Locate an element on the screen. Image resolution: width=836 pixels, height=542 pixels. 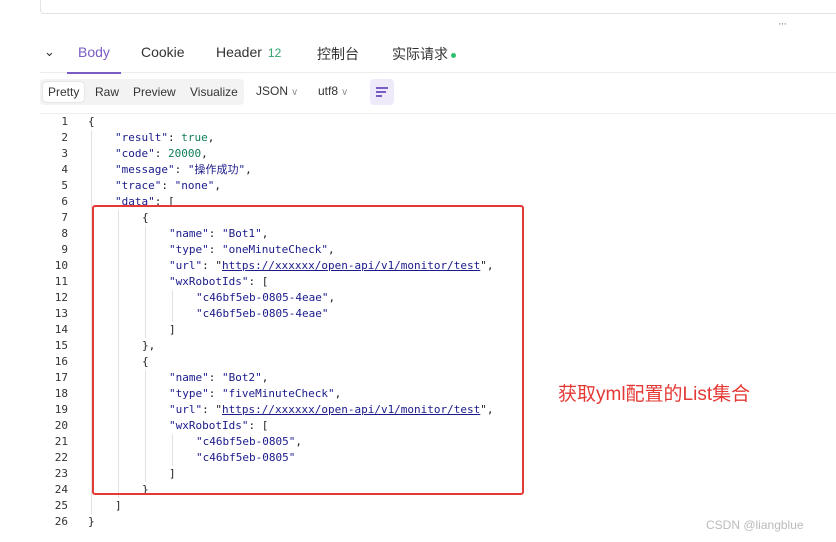
code-token: "操作成功" is located at coordinates (216, 169).